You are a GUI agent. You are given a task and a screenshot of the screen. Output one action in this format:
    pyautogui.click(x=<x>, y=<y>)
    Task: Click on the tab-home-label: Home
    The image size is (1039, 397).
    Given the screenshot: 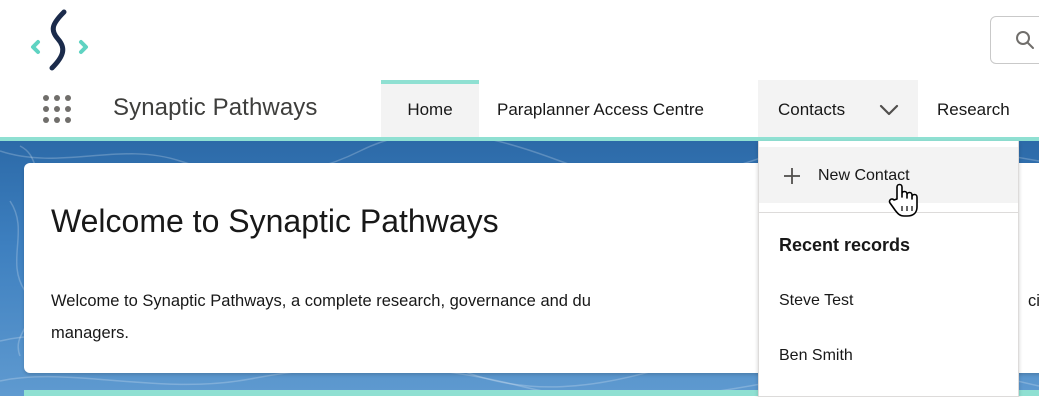 What is the action you would take?
    pyautogui.click(x=430, y=109)
    